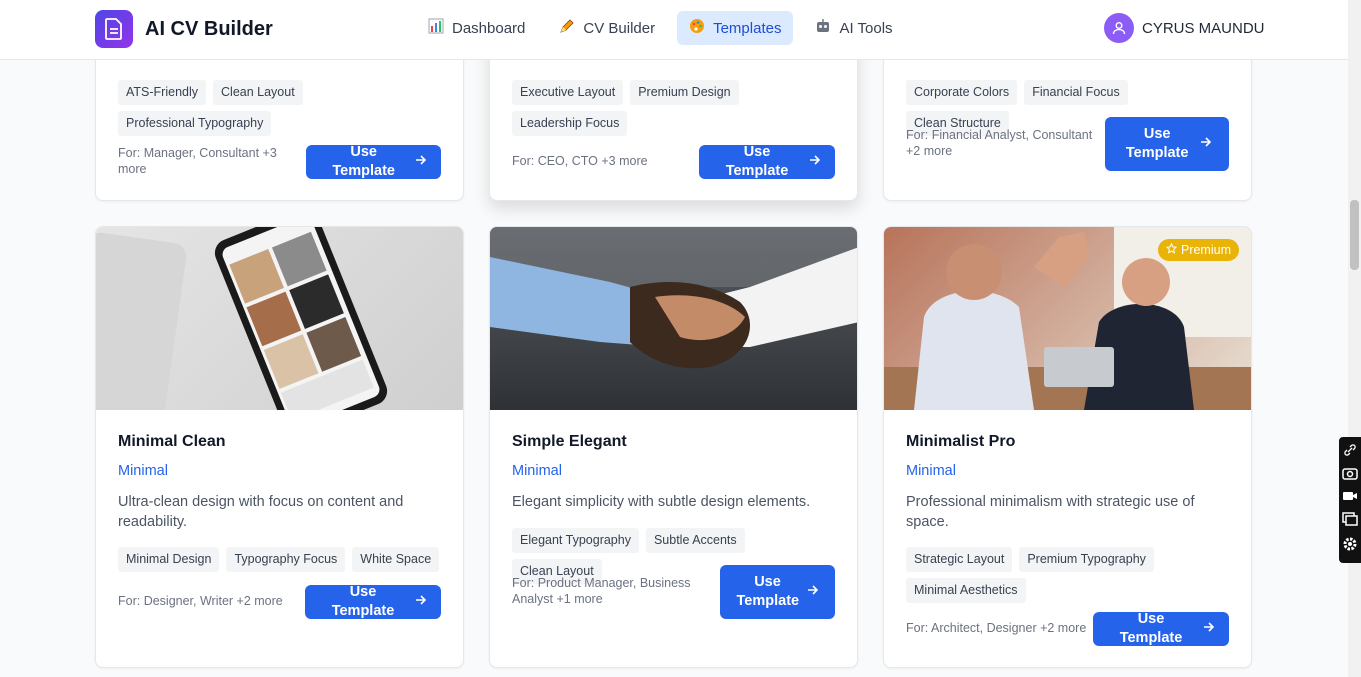 Image resolution: width=1361 pixels, height=677 pixels. I want to click on pencil-icon, so click(567, 28).